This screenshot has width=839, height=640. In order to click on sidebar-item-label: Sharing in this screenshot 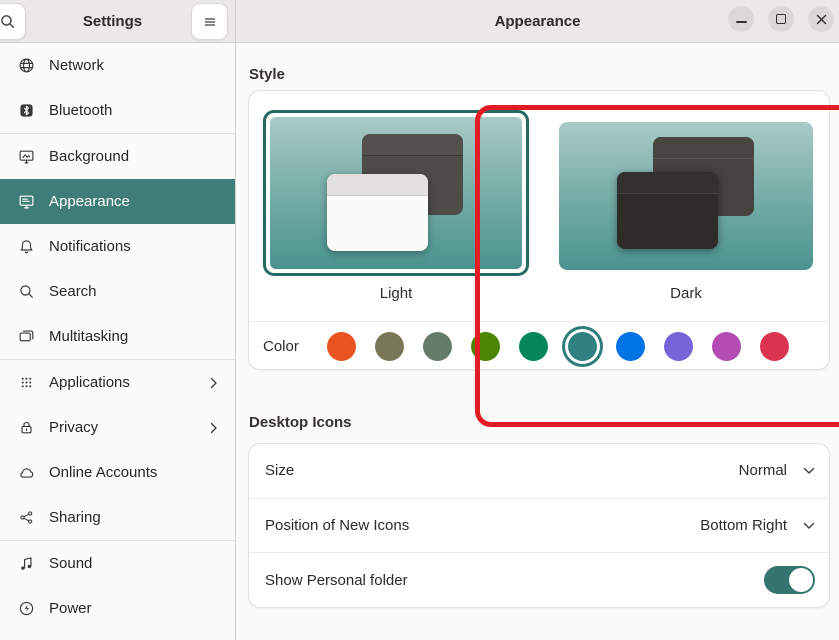, I will do `click(75, 517)`.